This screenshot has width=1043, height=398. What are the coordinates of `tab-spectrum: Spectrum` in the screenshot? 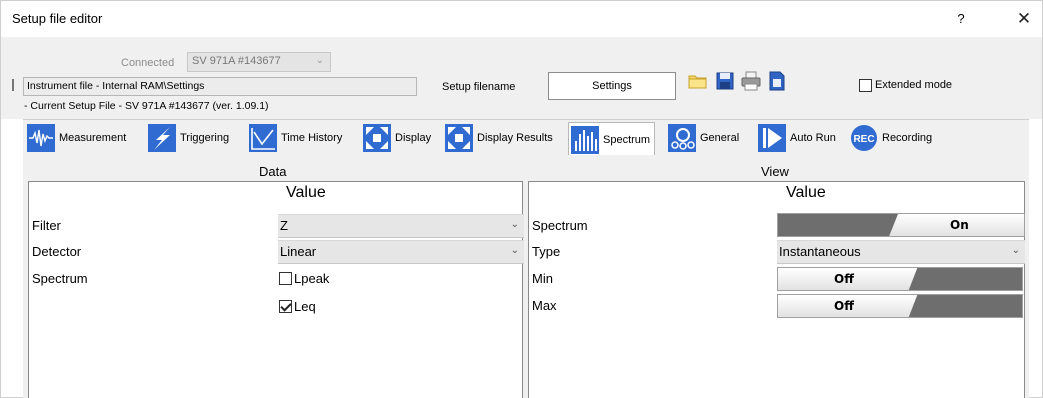 It's located at (612, 139).